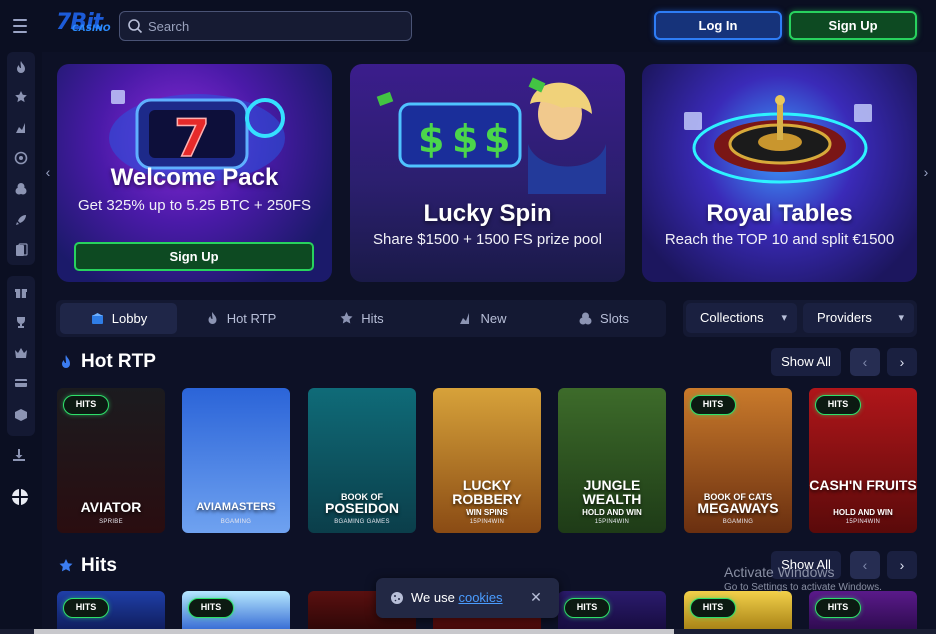  Describe the element at coordinates (853, 25) in the screenshot. I see `signup-button: Sign Up` at that location.